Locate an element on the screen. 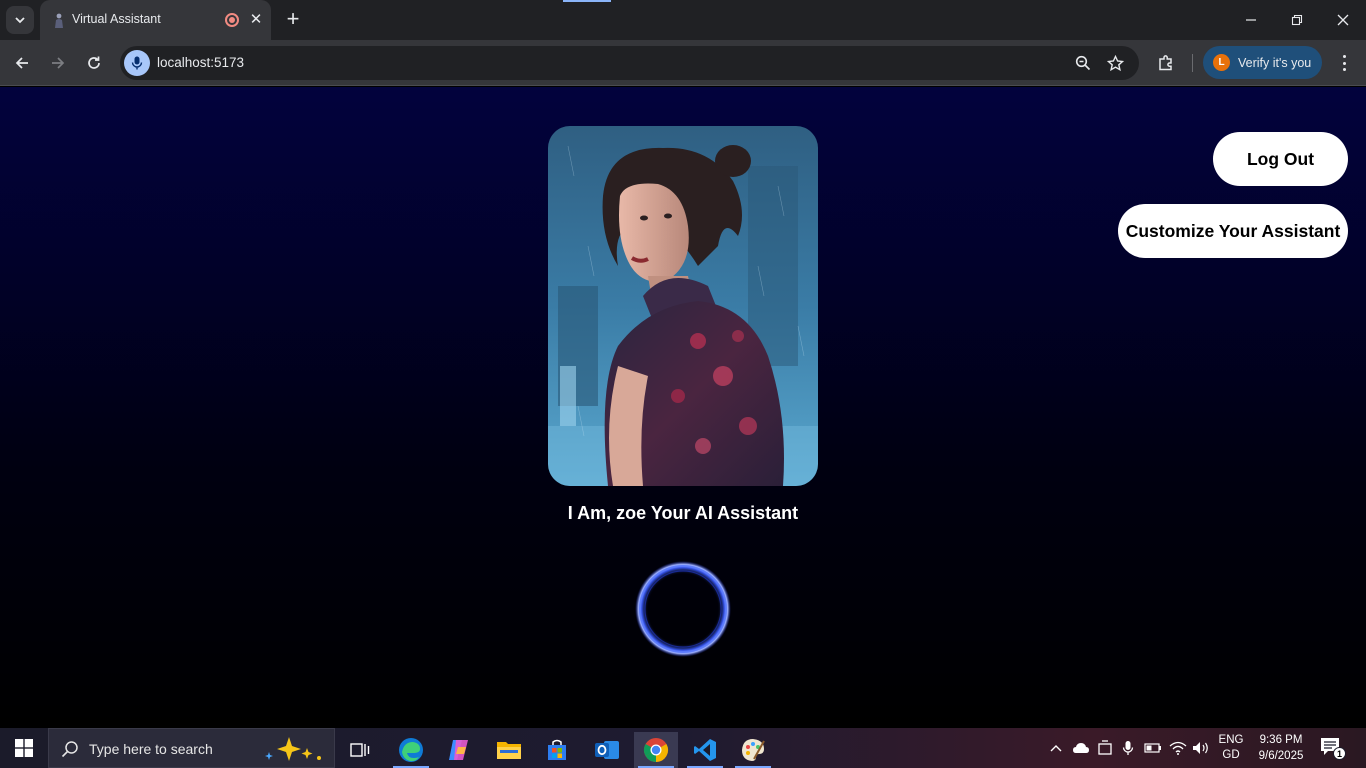 The image size is (1366, 768). close-icon is located at coordinates (1343, 20).